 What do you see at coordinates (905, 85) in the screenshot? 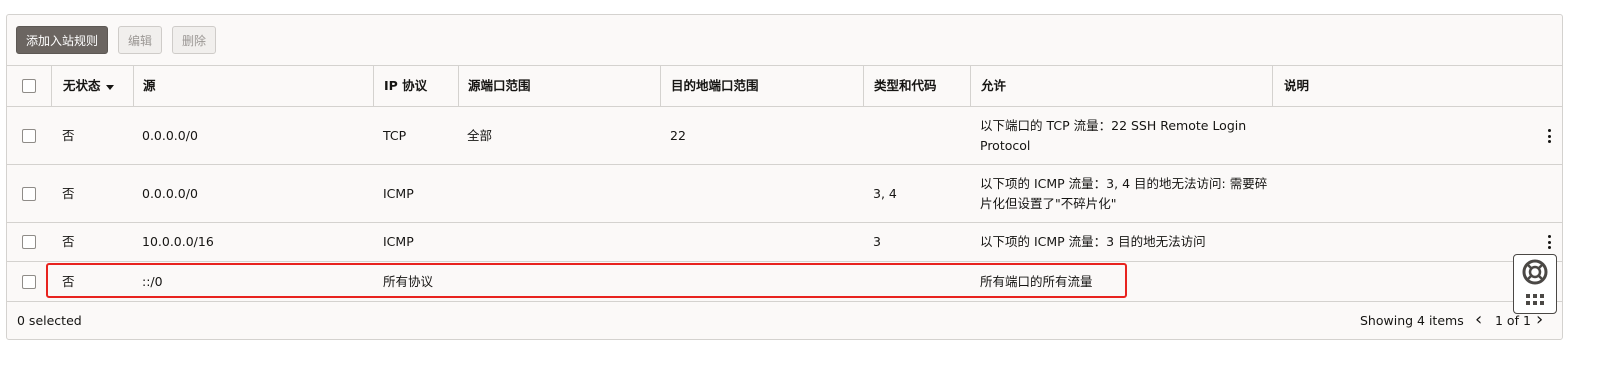
I see `column-header-type-code-label: 类型和代码` at bounding box center [905, 85].